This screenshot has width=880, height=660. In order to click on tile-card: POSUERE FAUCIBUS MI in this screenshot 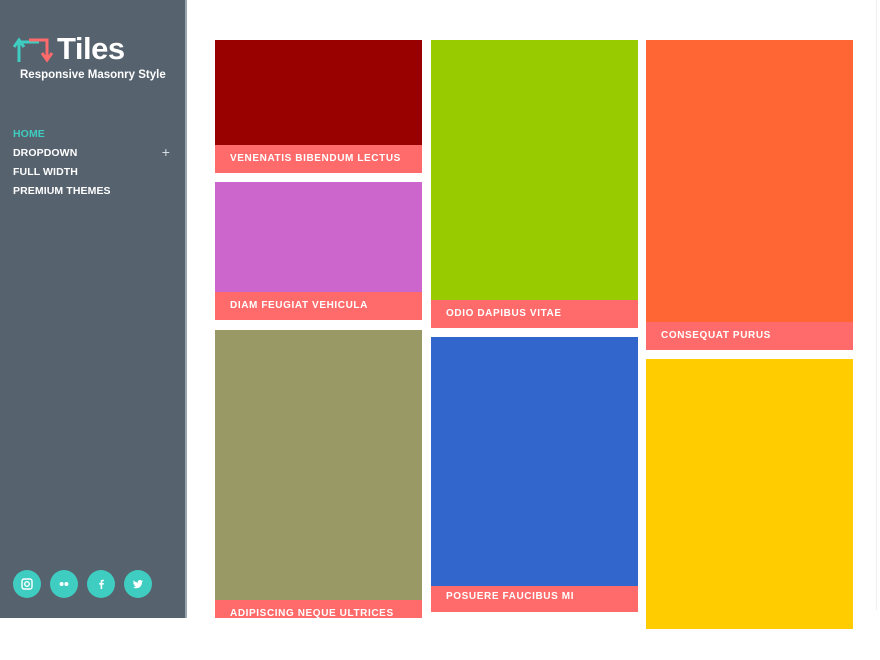, I will do `click(534, 474)`.